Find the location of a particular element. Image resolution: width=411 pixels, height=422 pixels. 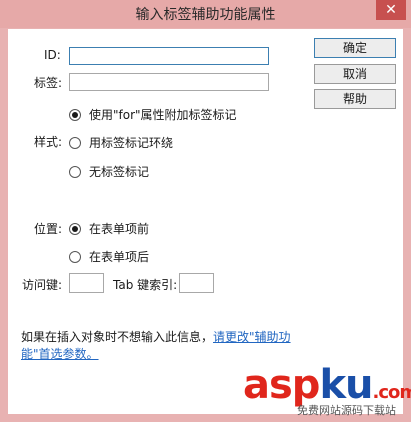

ok-button: 确定 is located at coordinates (355, 48).